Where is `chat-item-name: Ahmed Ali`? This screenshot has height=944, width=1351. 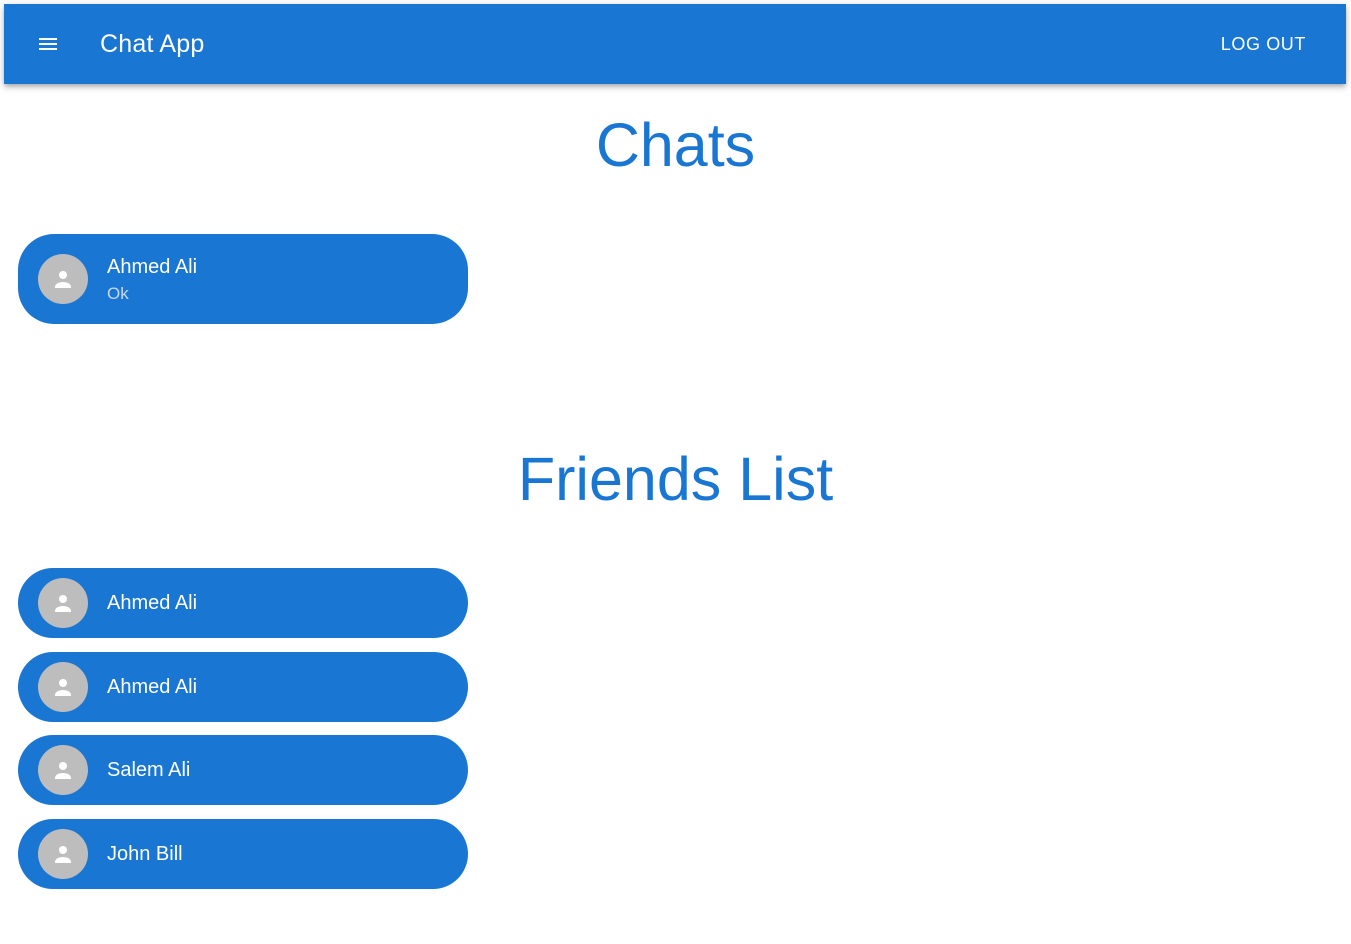
chat-item-name: Ahmed Ali is located at coordinates (152, 267).